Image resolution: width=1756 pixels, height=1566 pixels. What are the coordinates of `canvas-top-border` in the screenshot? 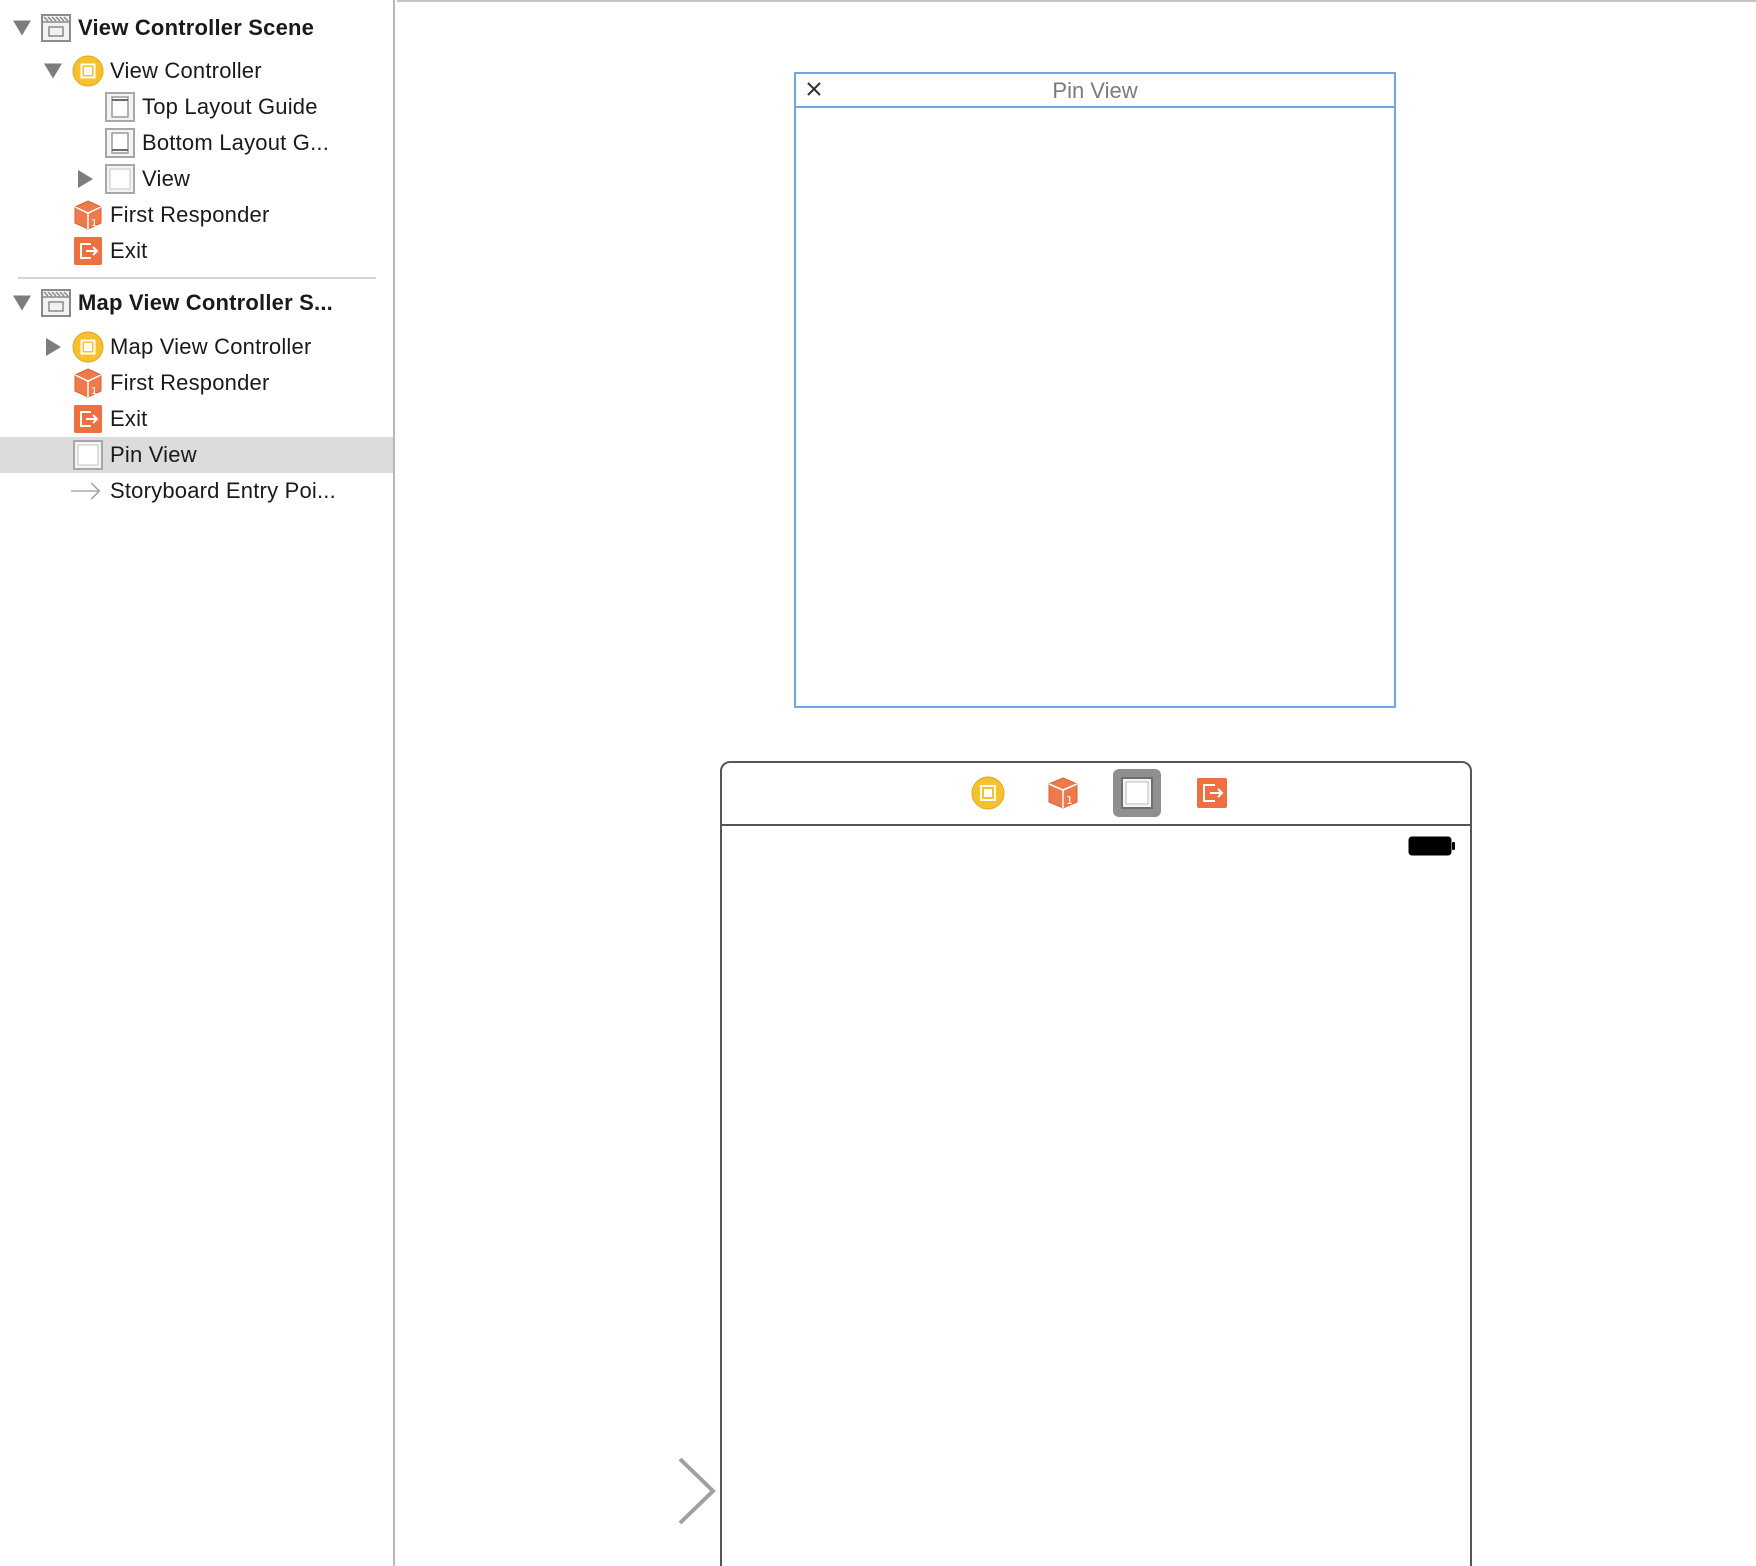 It's located at (1076, 1).